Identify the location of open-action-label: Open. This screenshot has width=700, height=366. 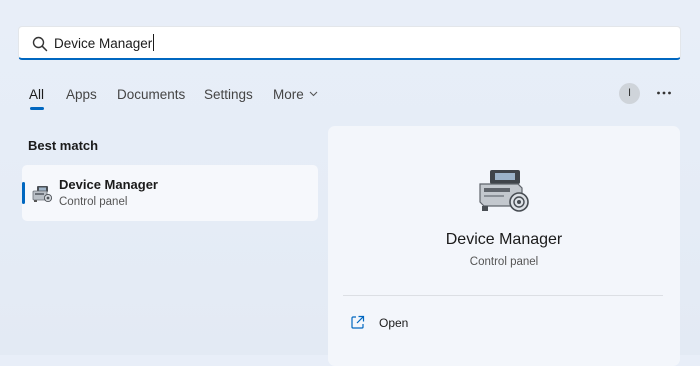
(394, 323).